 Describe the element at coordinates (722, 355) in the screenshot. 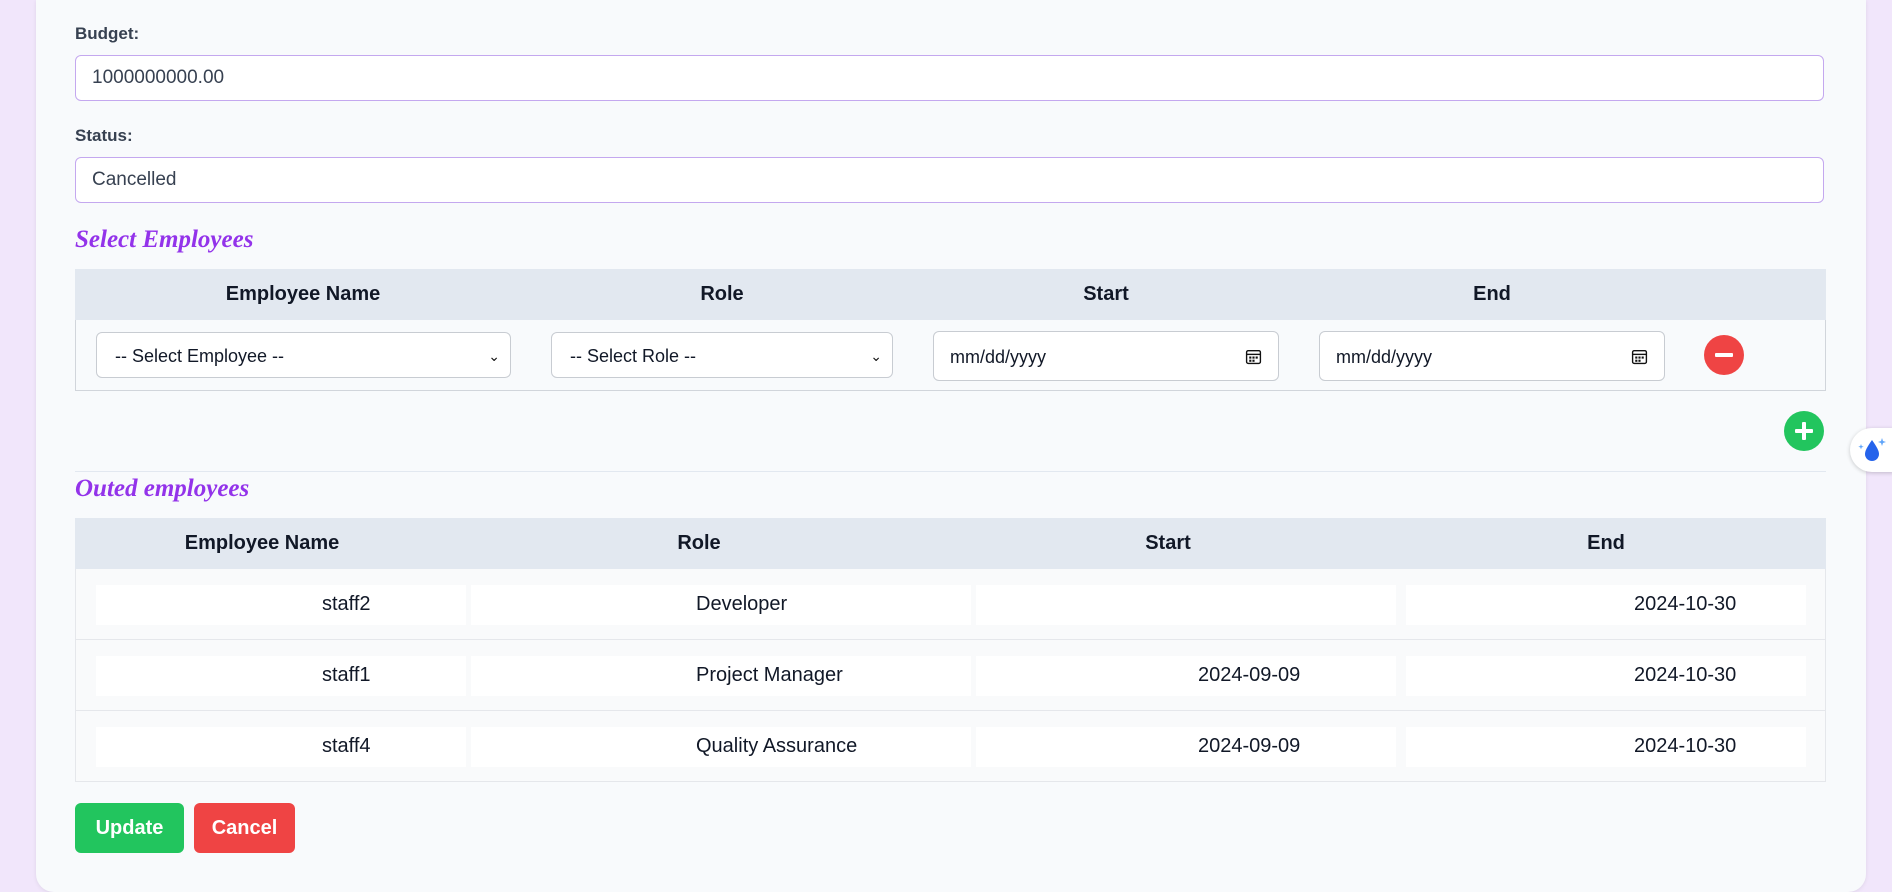

I see `role-select: -- Select Role -- ⌄` at that location.